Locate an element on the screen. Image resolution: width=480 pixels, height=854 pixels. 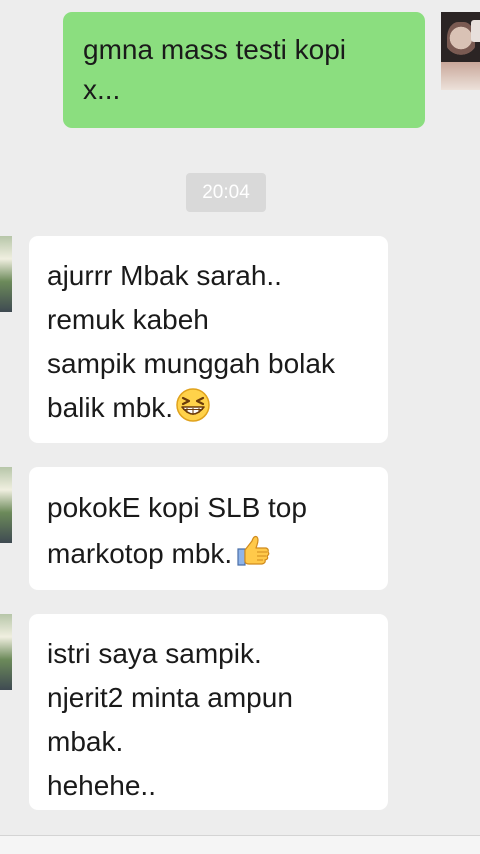
message-text-line: remuk kabeh is located at coordinates (128, 319).